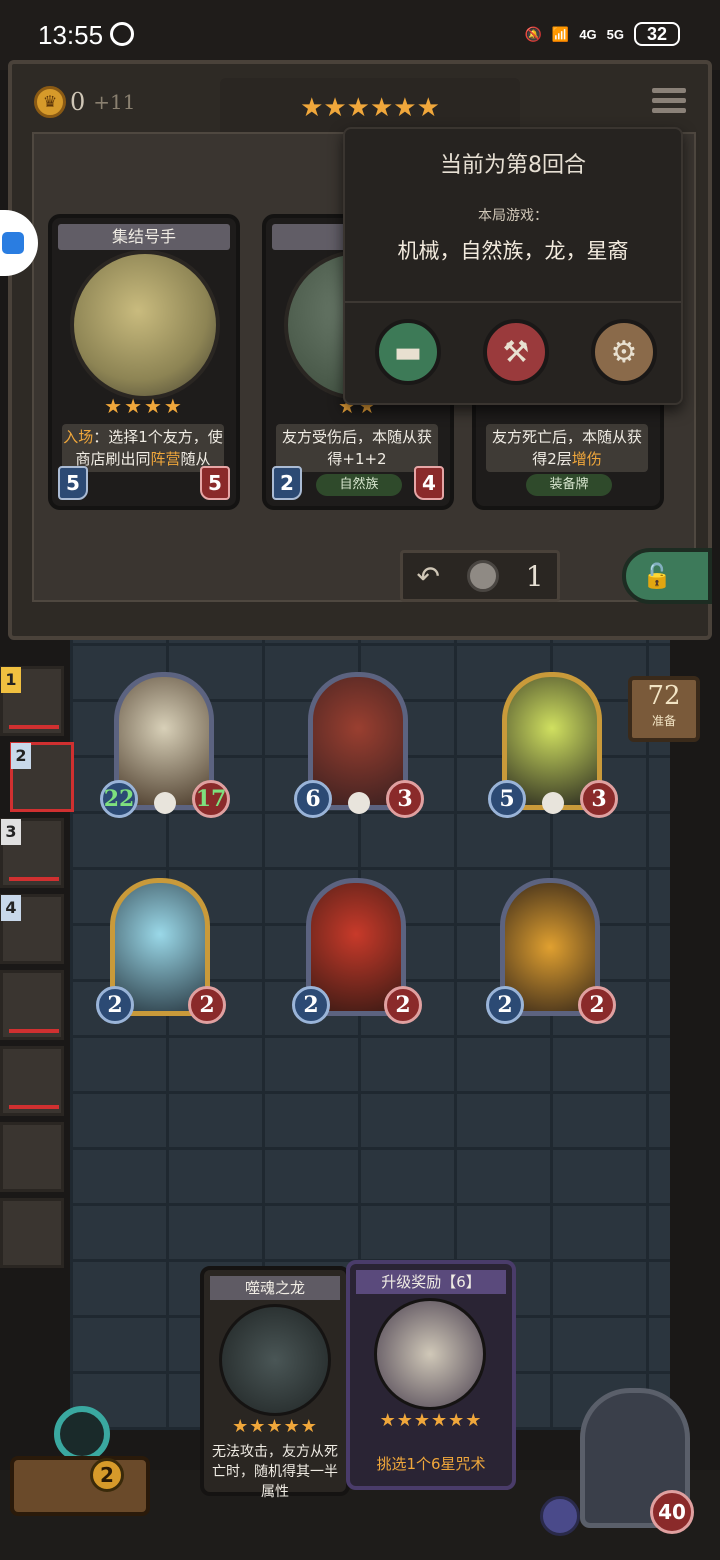  What do you see at coordinates (513, 302) in the screenshot?
I see `divider` at bounding box center [513, 302].